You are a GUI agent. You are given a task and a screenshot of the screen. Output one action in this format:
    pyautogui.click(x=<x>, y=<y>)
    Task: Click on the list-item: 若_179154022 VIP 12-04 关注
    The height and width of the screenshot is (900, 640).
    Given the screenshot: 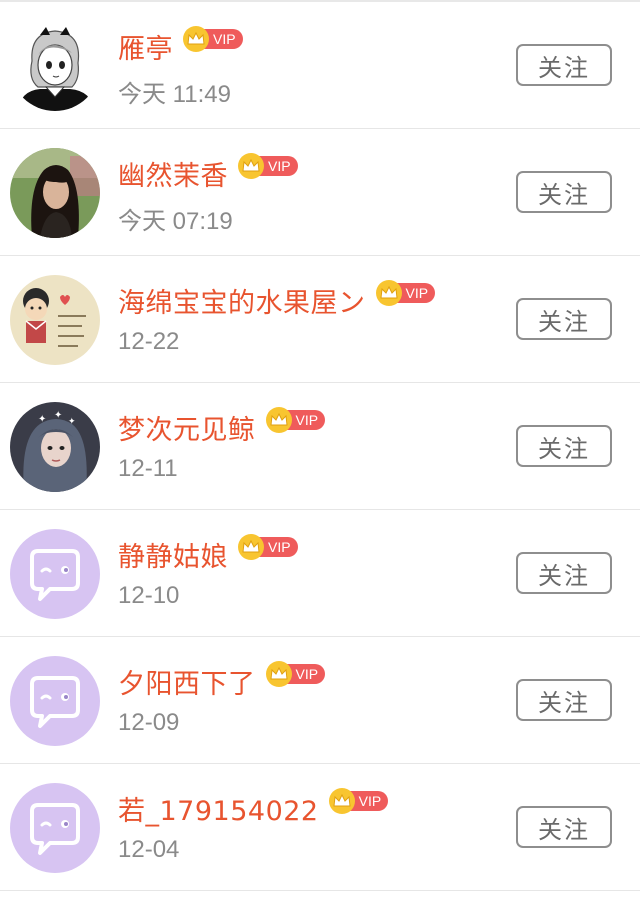 What is the action you would take?
    pyautogui.click(x=320, y=827)
    